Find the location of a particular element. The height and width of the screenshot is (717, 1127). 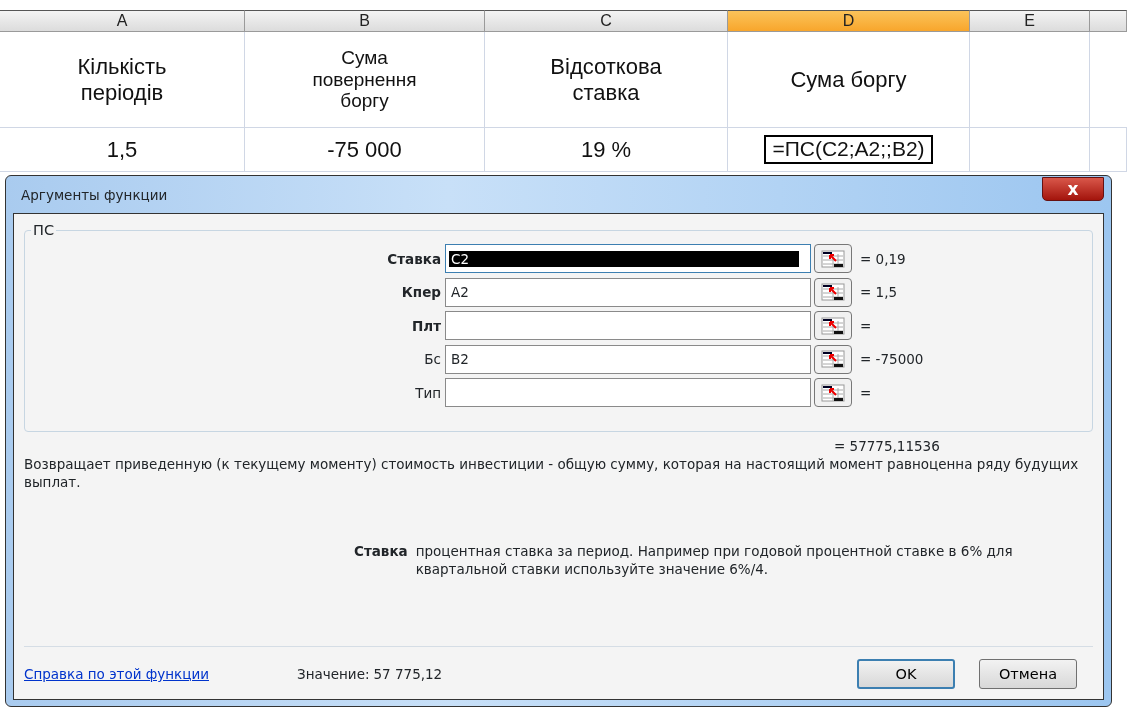

dialog-button: OK is located at coordinates (906, 674).